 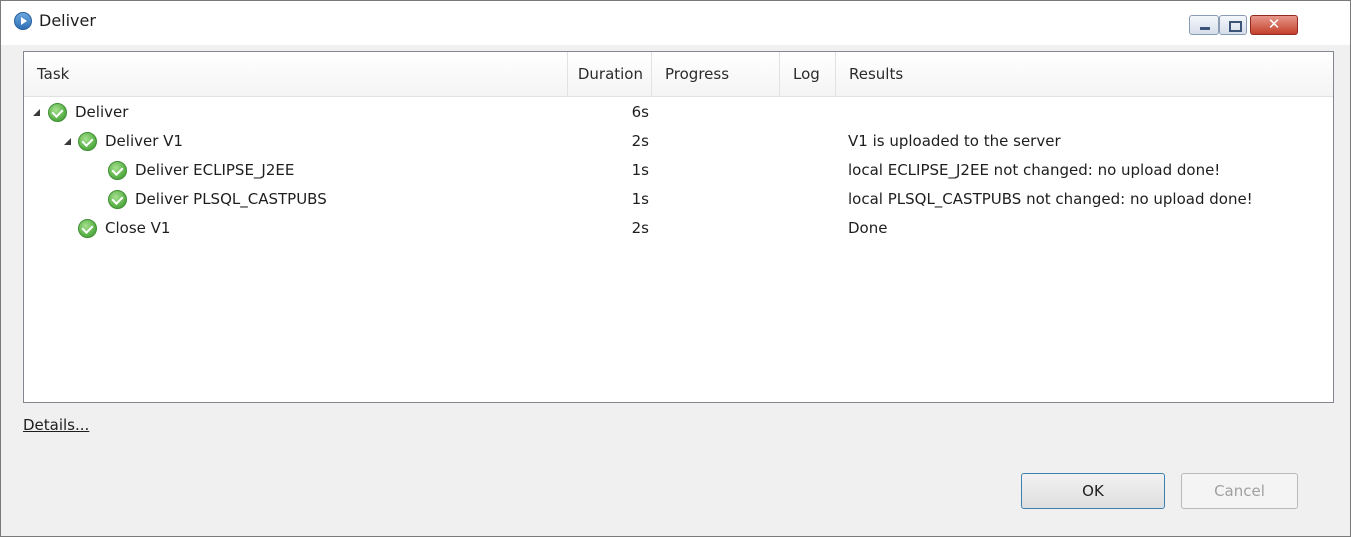 What do you see at coordinates (1204, 25) in the screenshot?
I see `minimize-button` at bounding box center [1204, 25].